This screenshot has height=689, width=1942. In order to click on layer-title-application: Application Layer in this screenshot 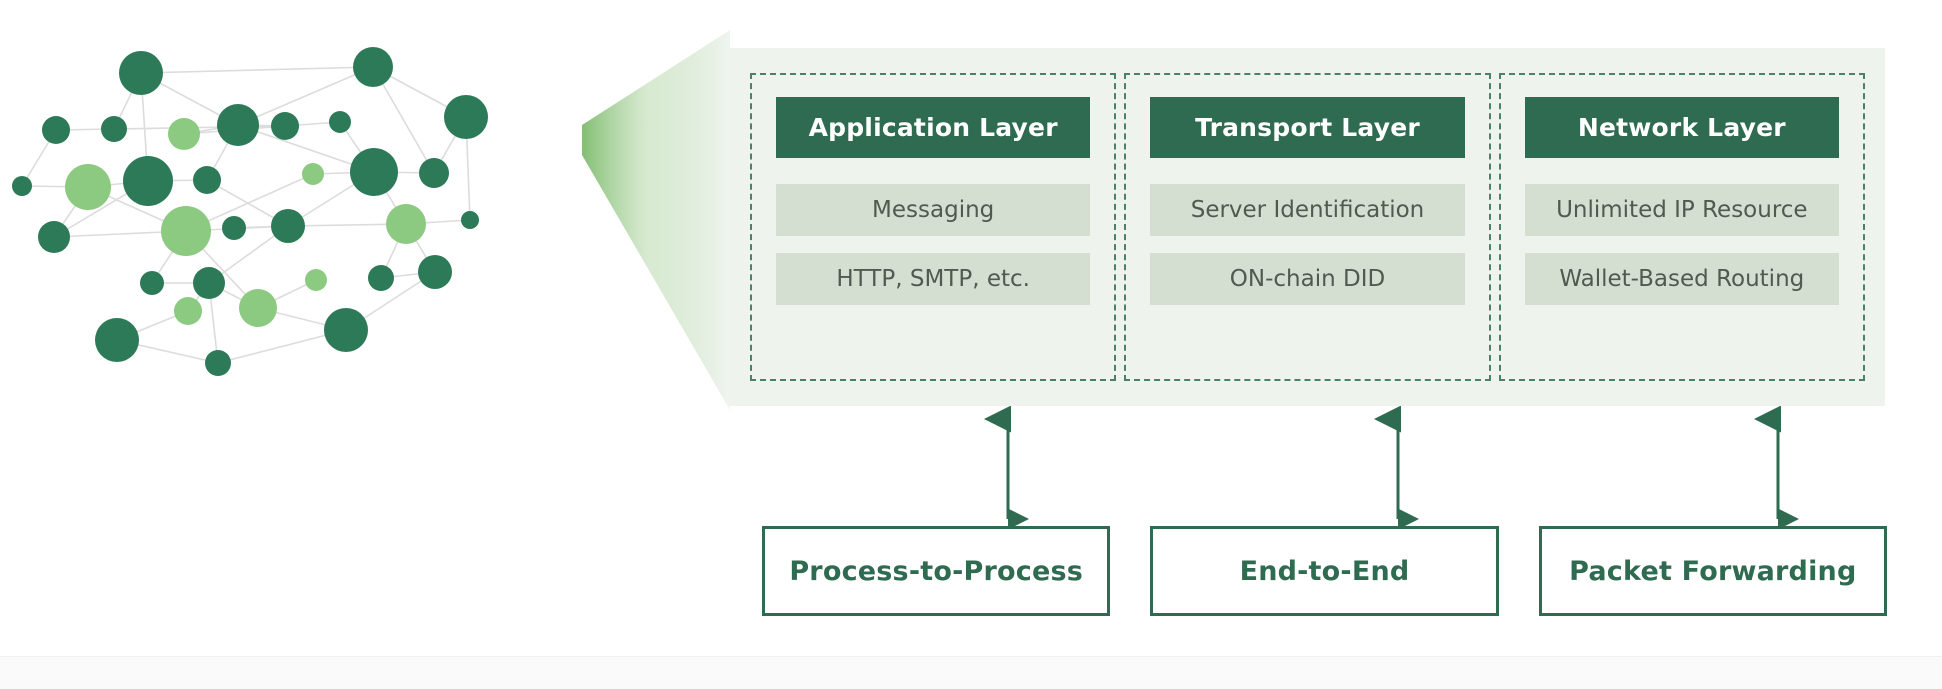, I will do `click(933, 127)`.